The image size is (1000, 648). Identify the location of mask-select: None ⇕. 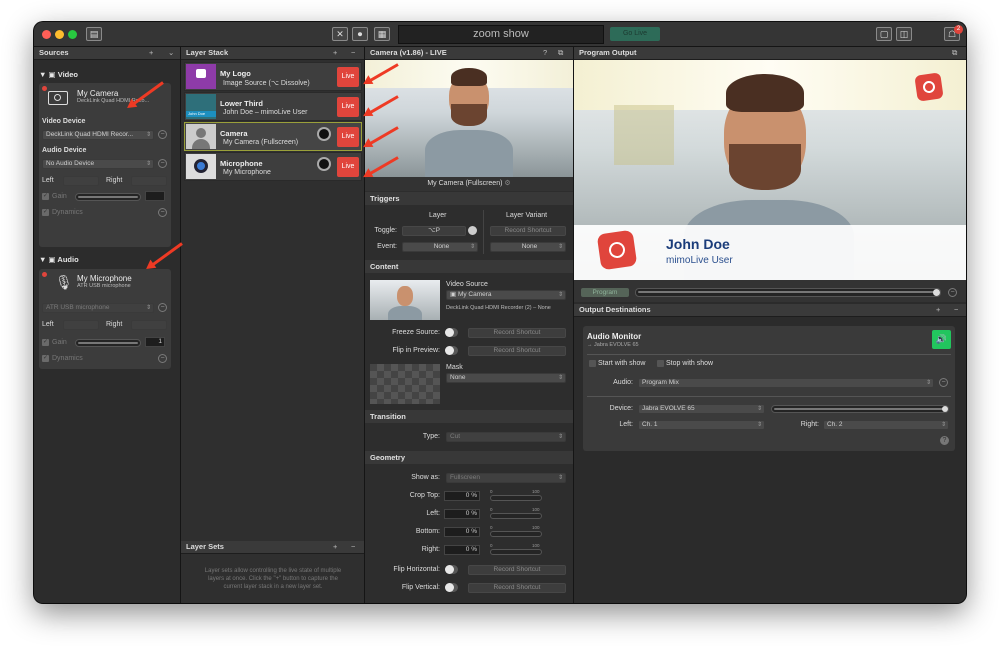
(506, 378).